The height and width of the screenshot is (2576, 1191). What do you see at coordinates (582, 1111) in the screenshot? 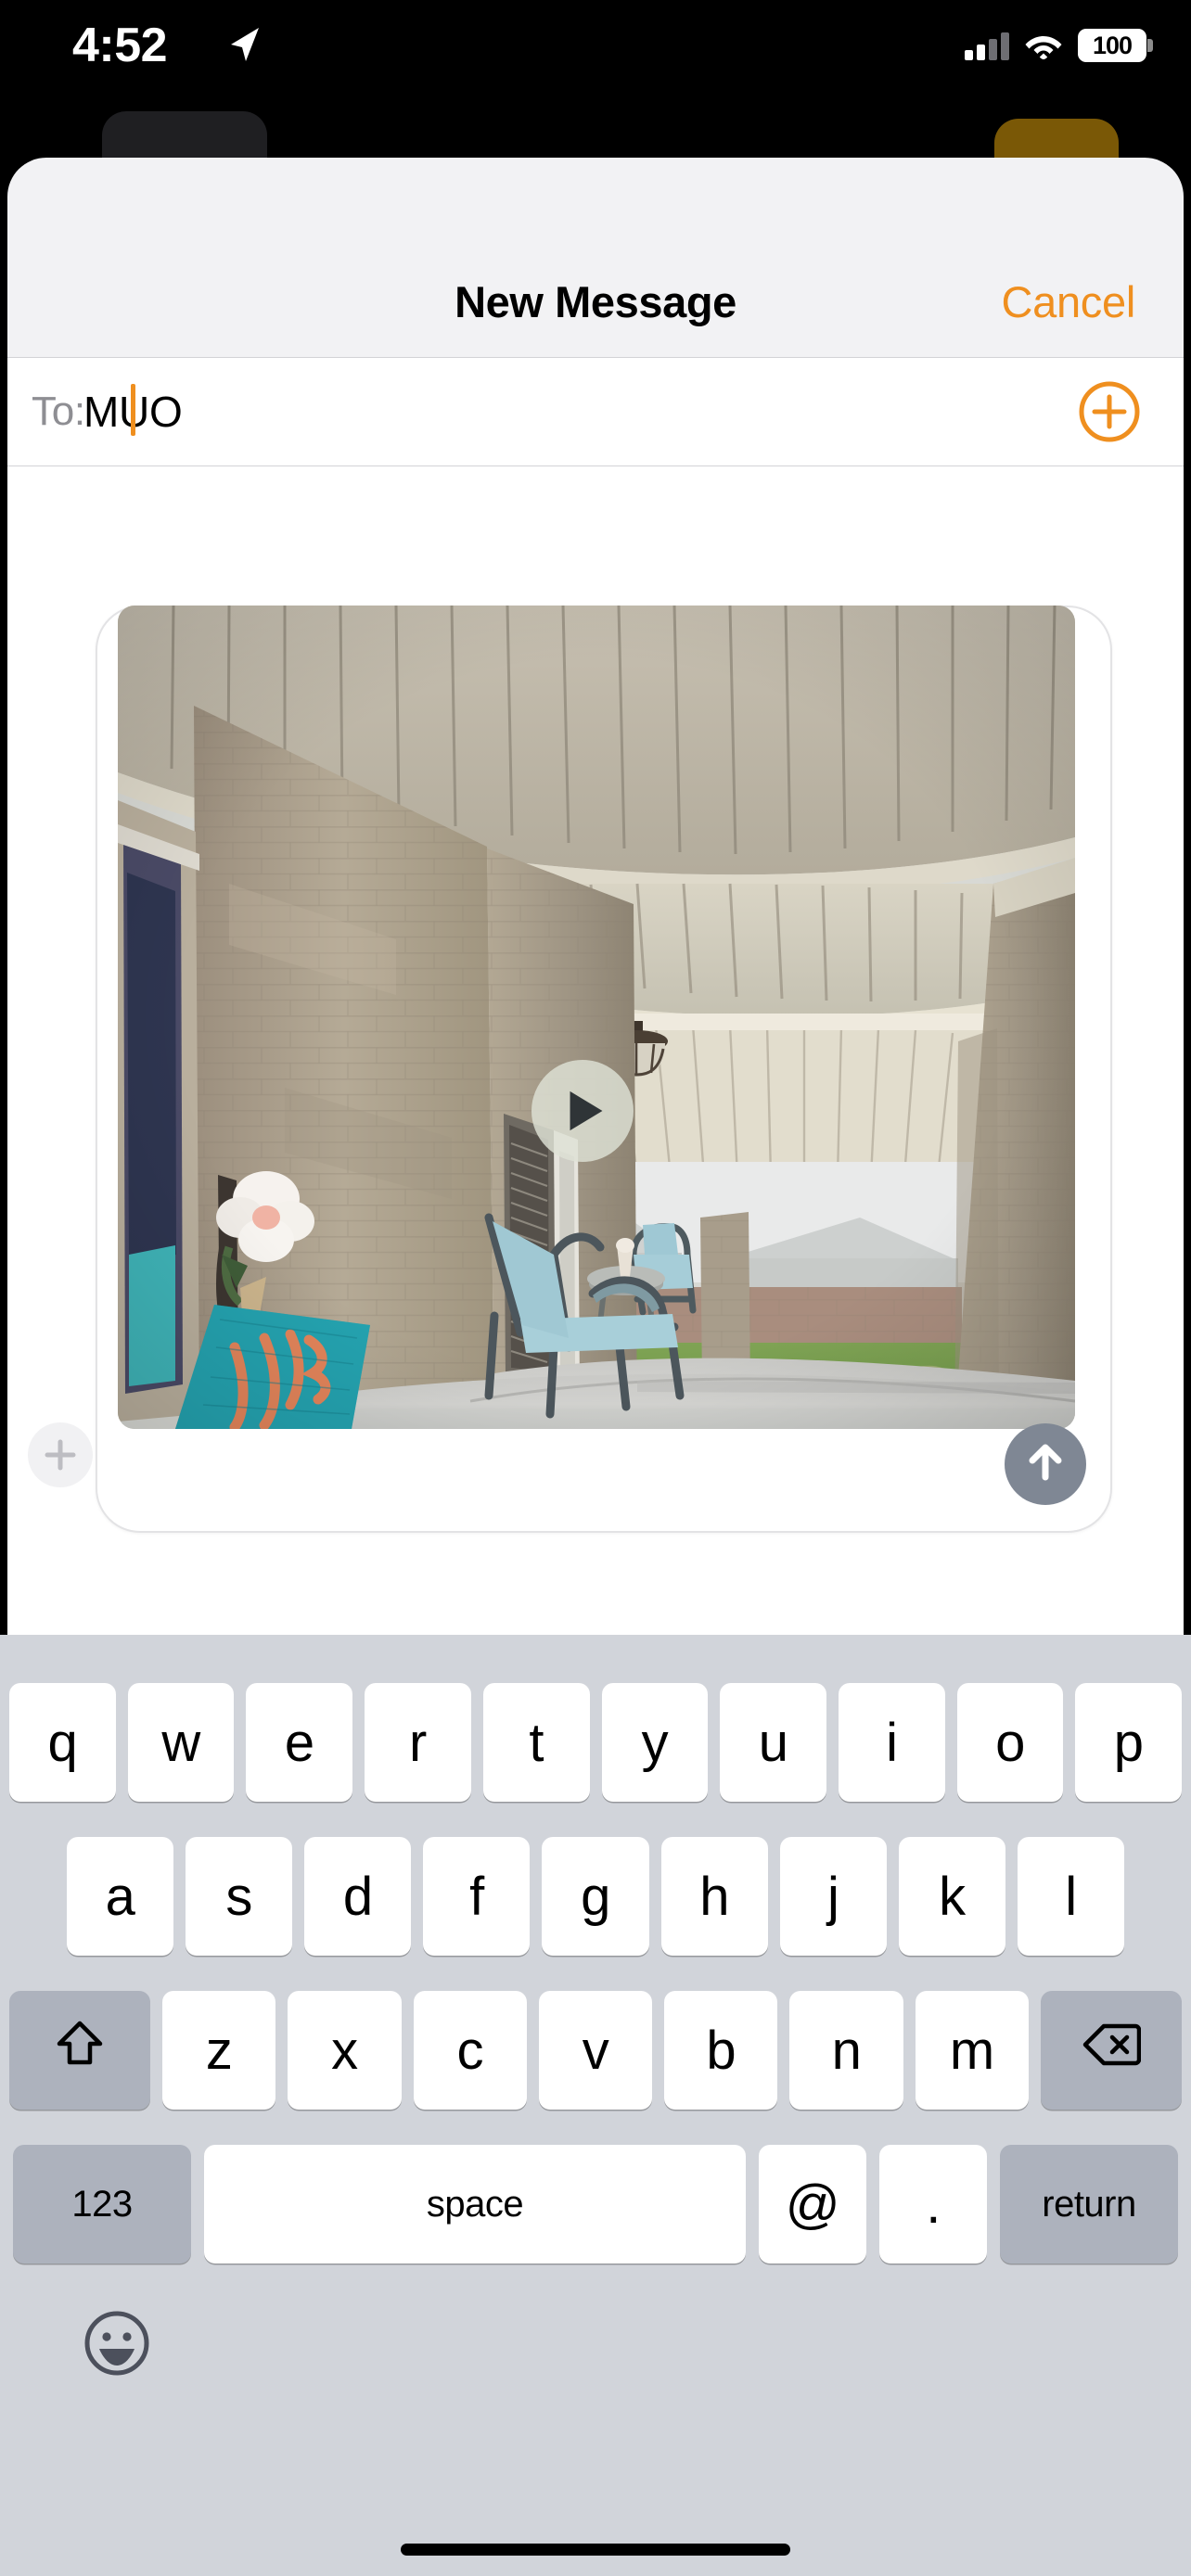
I see `play-triangle-icon` at bounding box center [582, 1111].